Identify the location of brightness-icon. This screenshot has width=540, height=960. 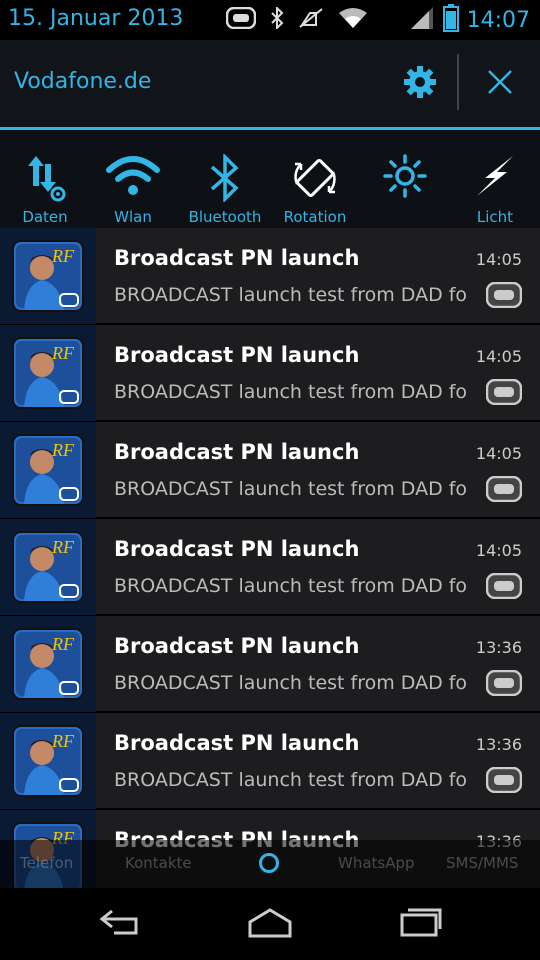
(405, 180).